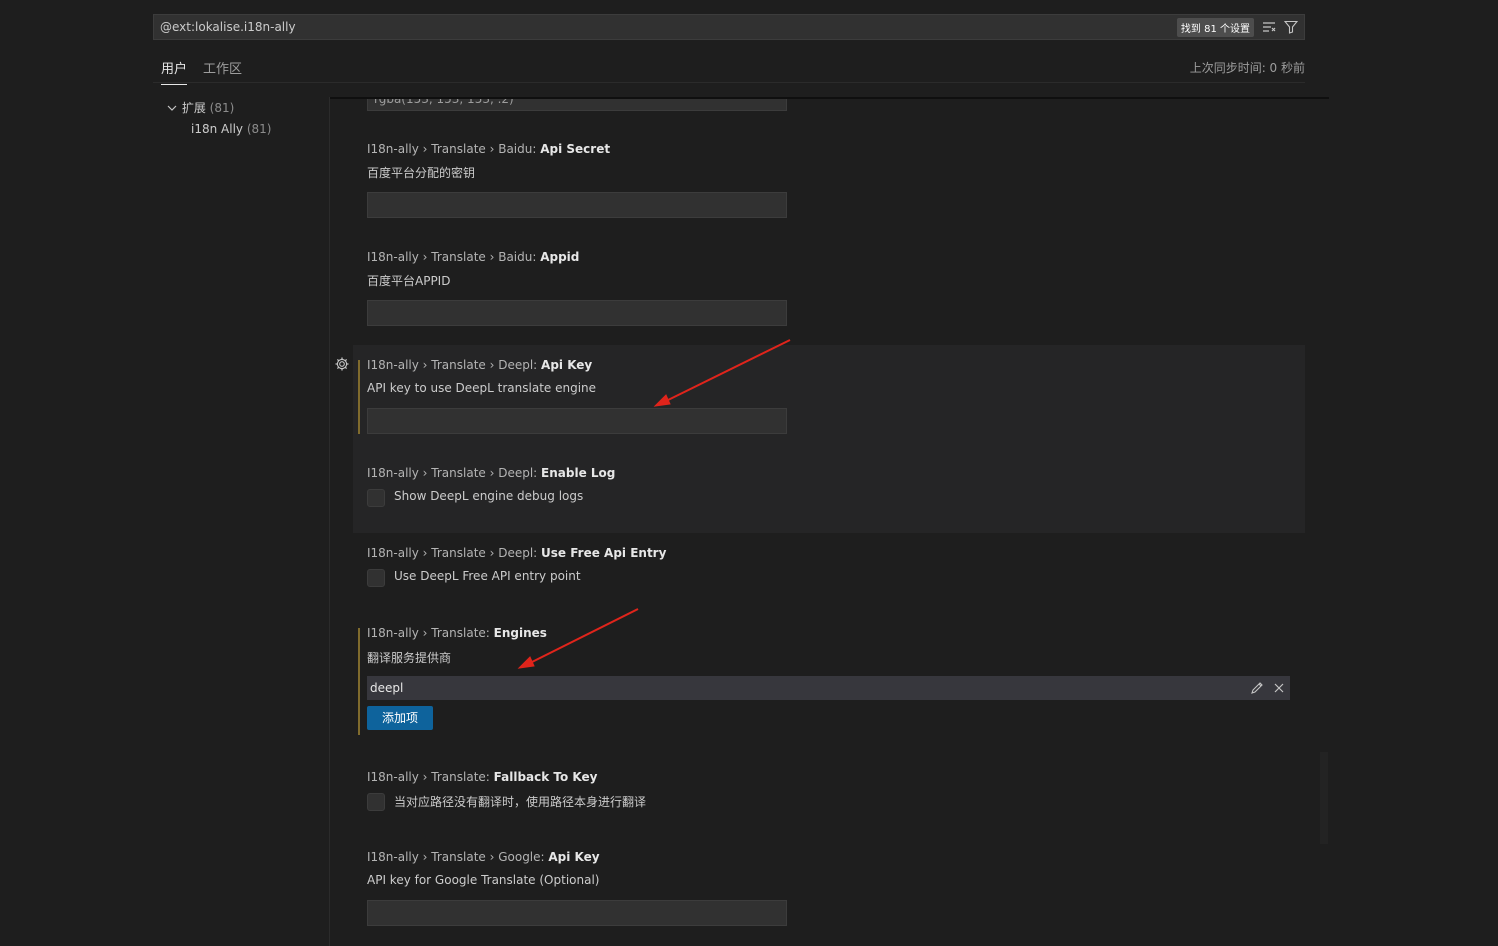  I want to click on use-free-api-checkbox, so click(376, 578).